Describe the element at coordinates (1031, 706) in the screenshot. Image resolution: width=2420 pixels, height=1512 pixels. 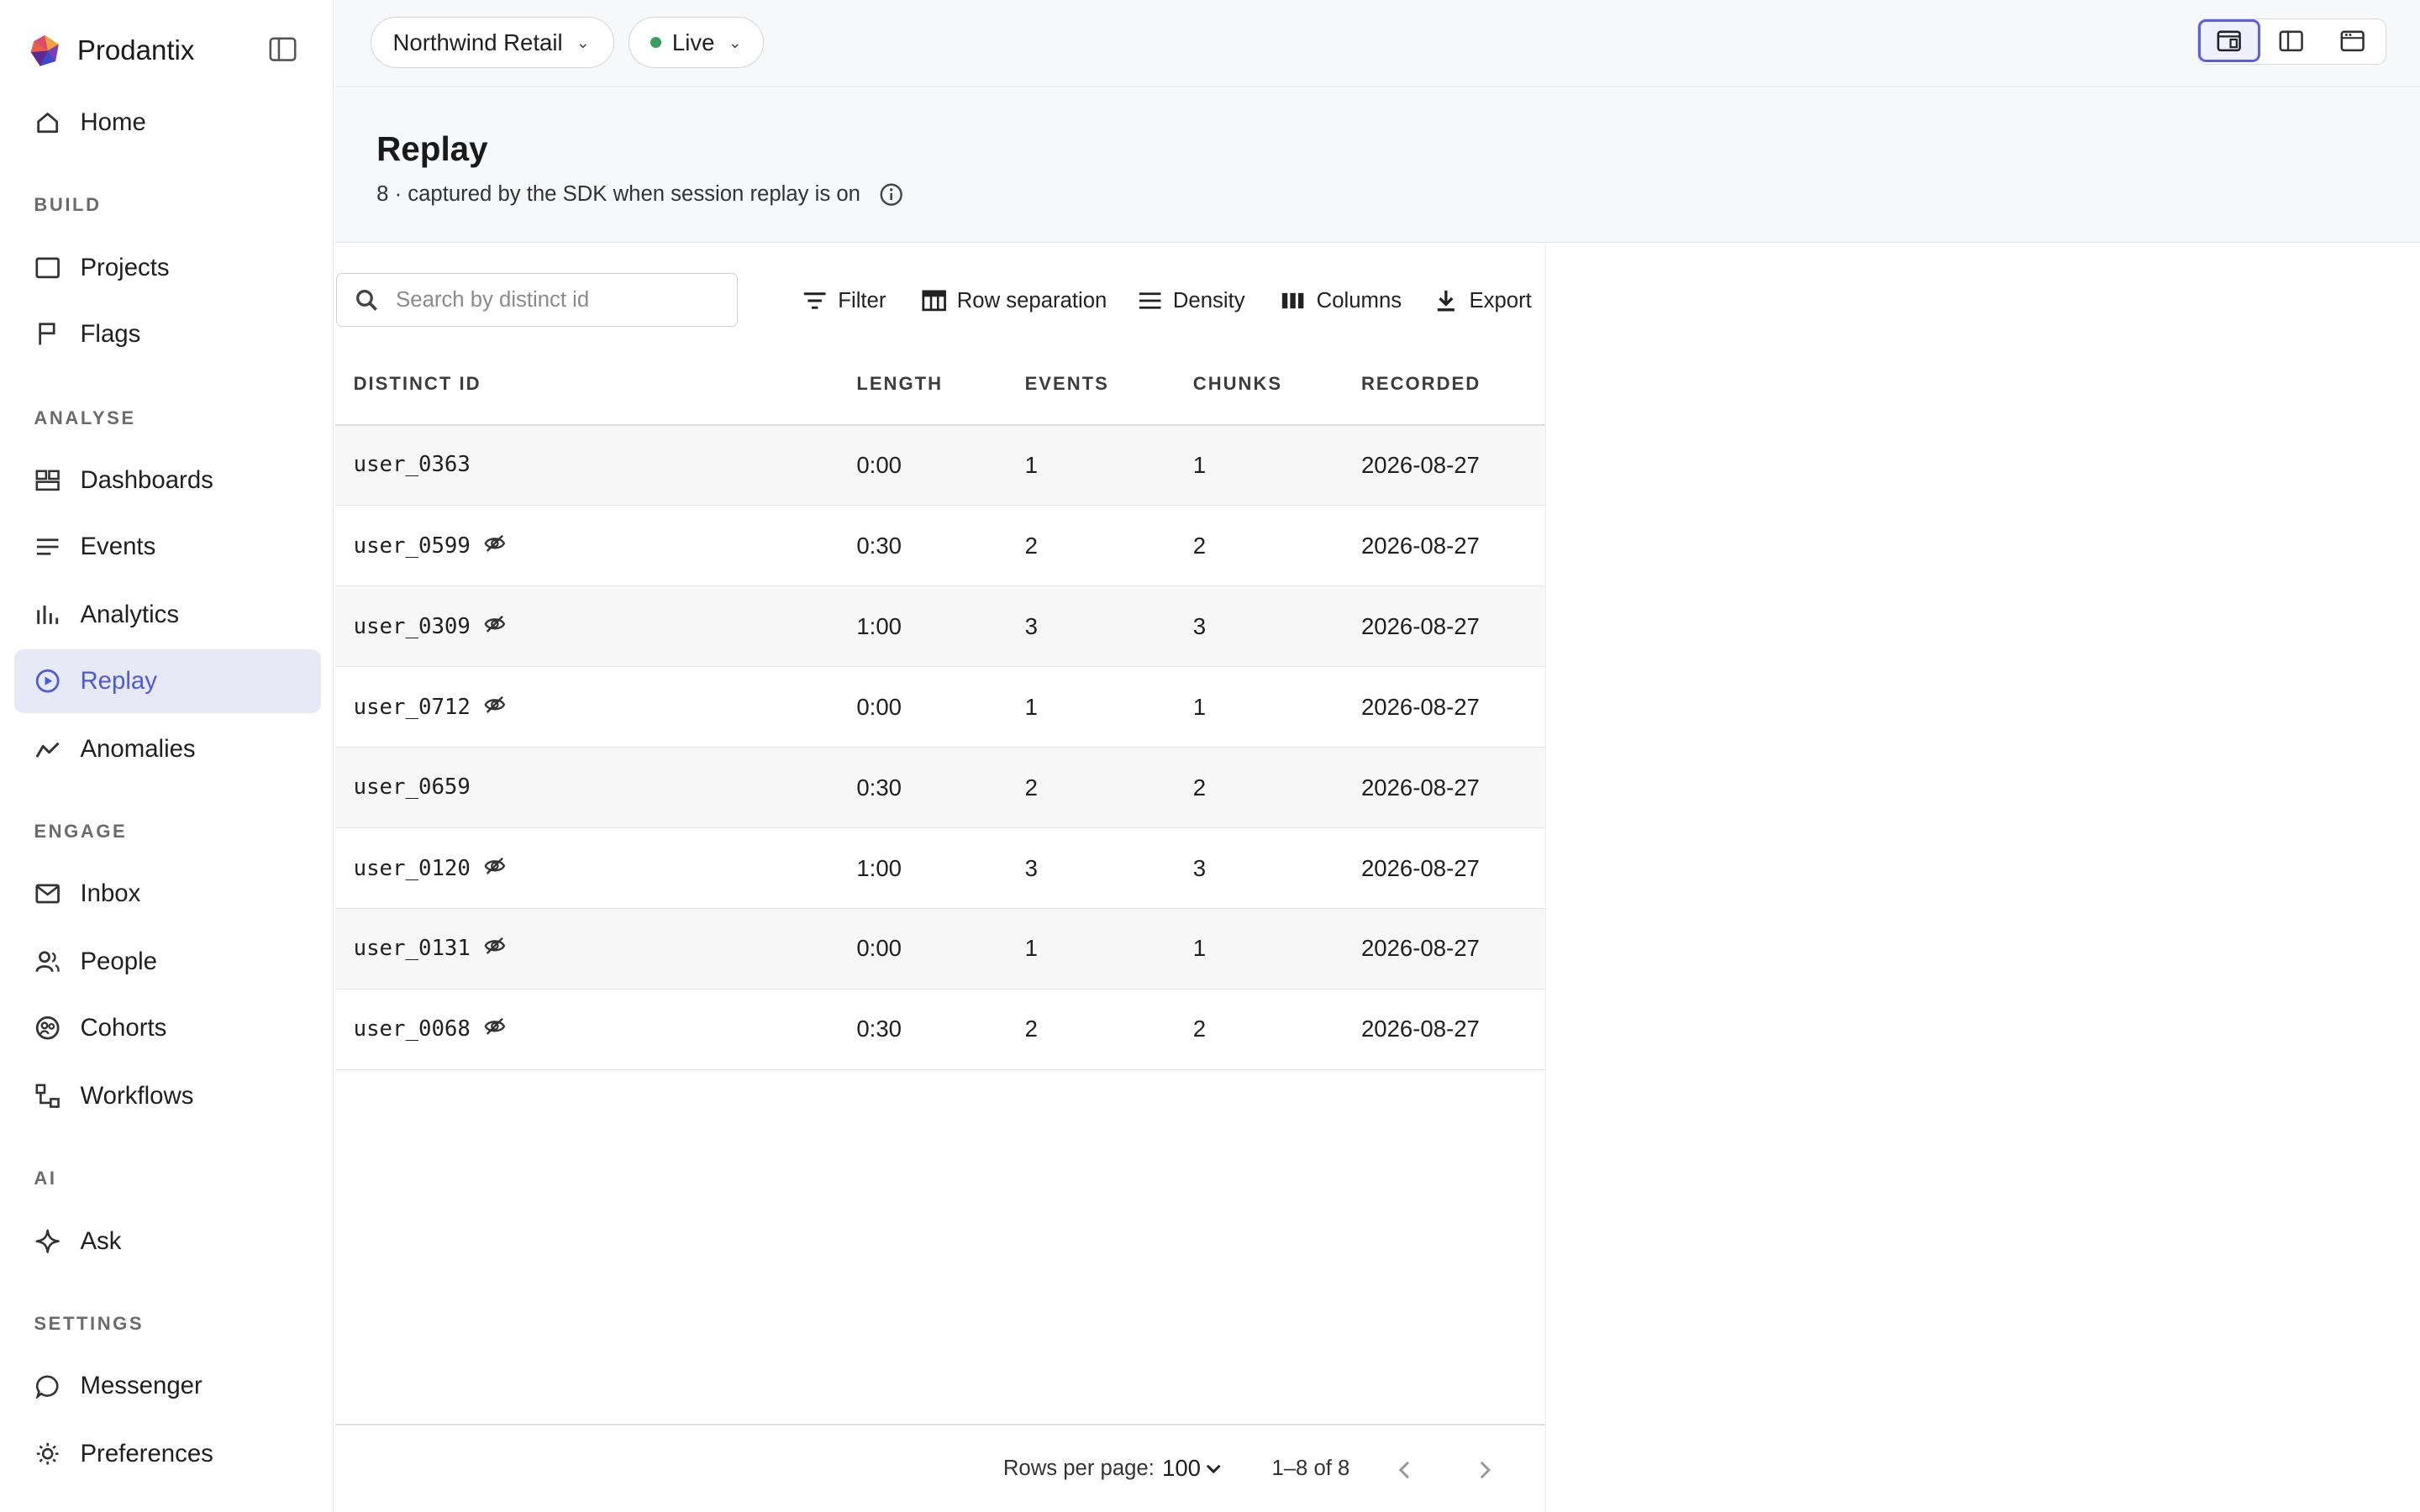
I see `cell-events: 1` at that location.